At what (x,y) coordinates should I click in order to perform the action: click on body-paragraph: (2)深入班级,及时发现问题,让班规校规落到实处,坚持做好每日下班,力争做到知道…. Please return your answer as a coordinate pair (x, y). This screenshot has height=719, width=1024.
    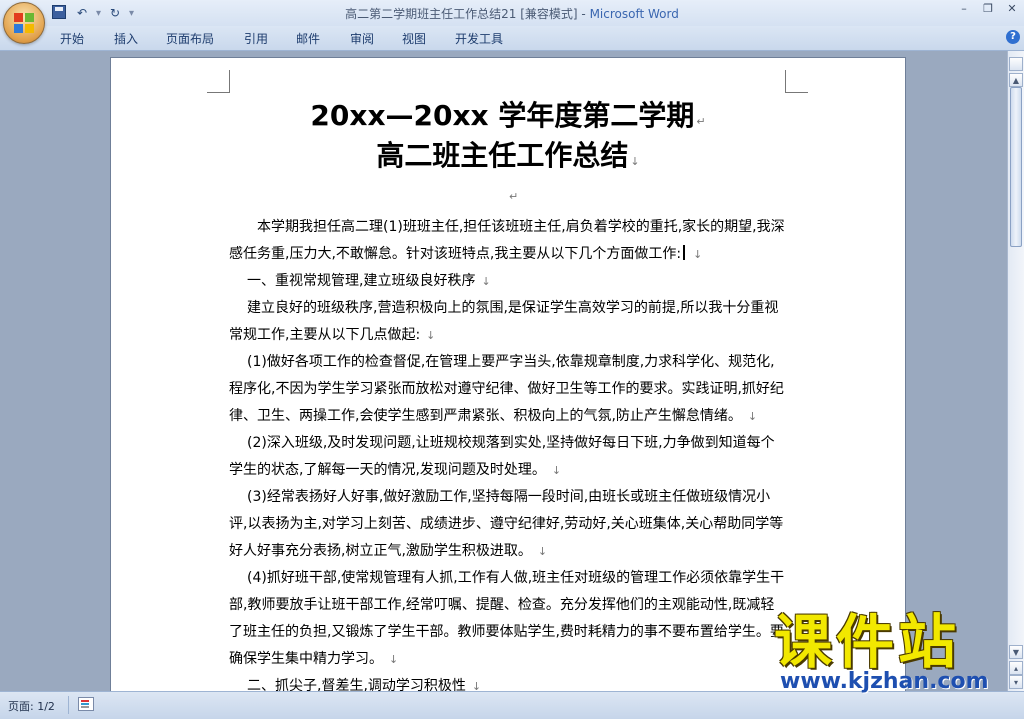
    Looking at the image, I should click on (507, 457).